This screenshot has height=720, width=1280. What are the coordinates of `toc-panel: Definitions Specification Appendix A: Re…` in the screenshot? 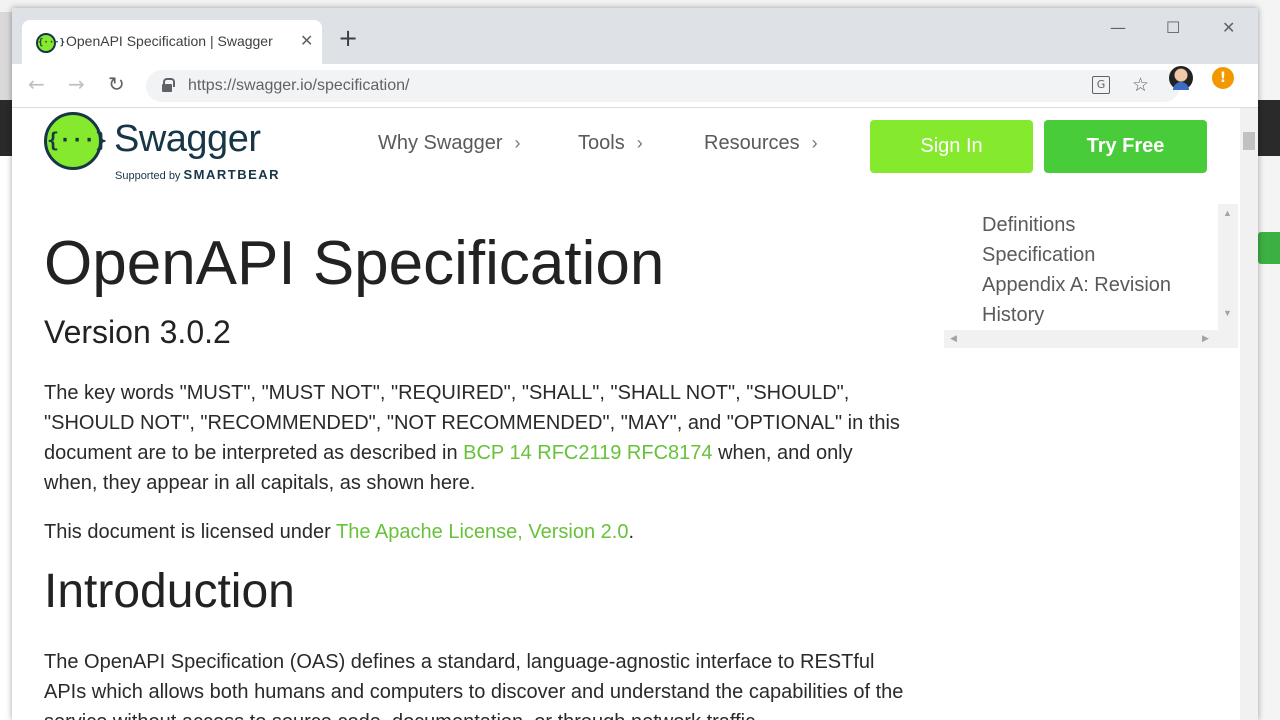 It's located at (1091, 277).